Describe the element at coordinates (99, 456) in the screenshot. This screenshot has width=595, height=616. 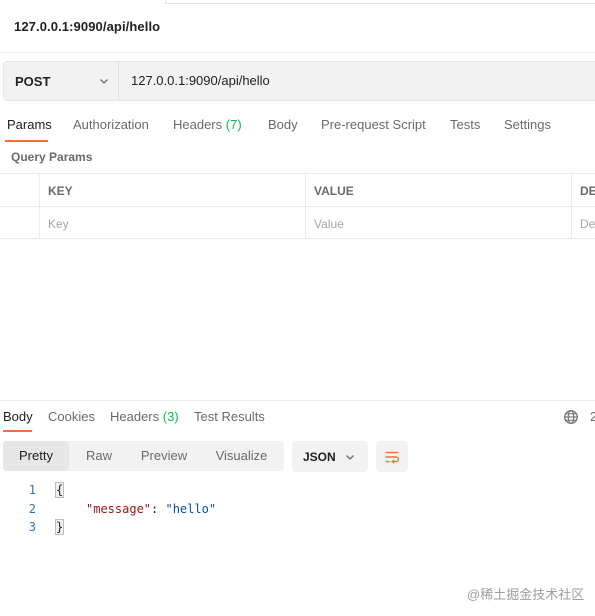
I see `view-raw-button: Raw` at that location.